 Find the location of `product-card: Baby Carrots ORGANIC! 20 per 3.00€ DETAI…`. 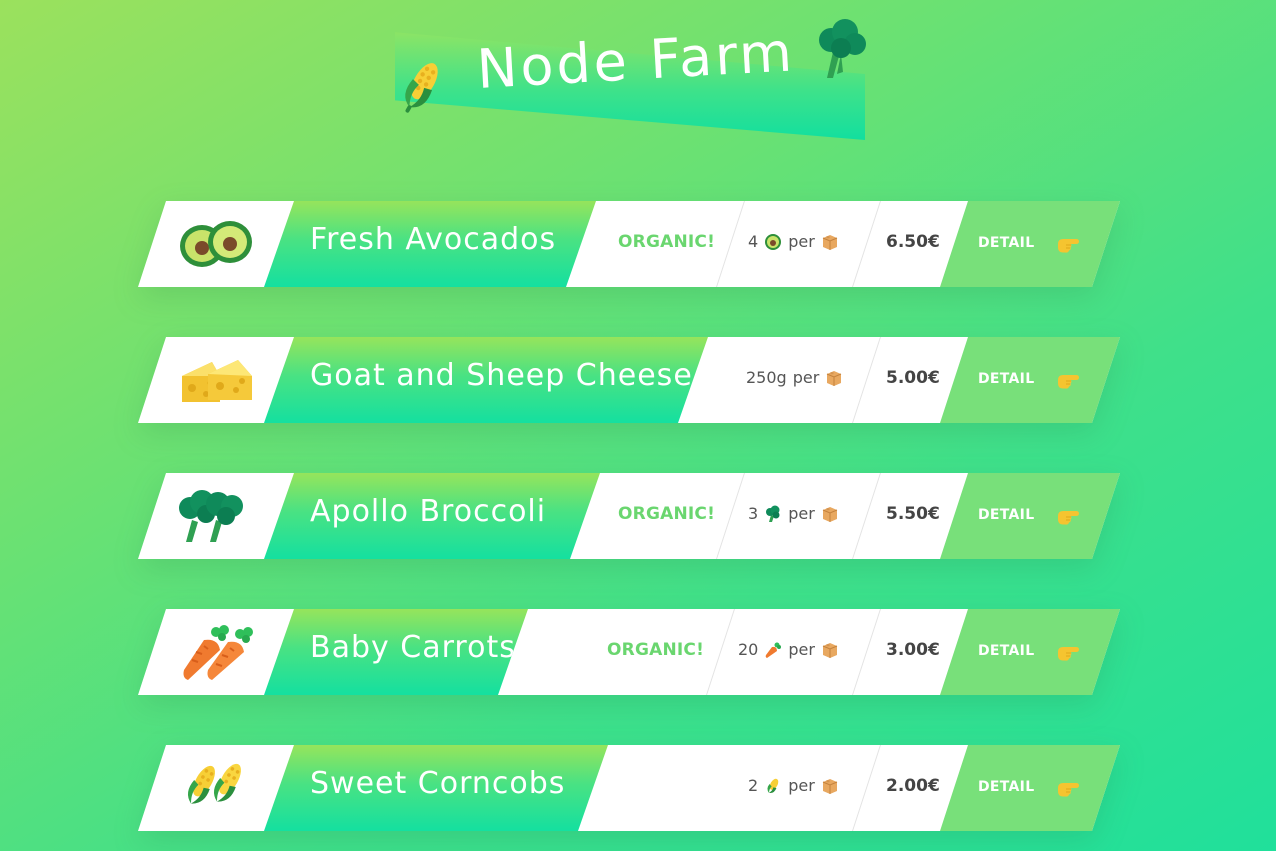

product-card: Baby Carrots ORGANIC! 20 per 3.00€ DETAI… is located at coordinates (629, 652).